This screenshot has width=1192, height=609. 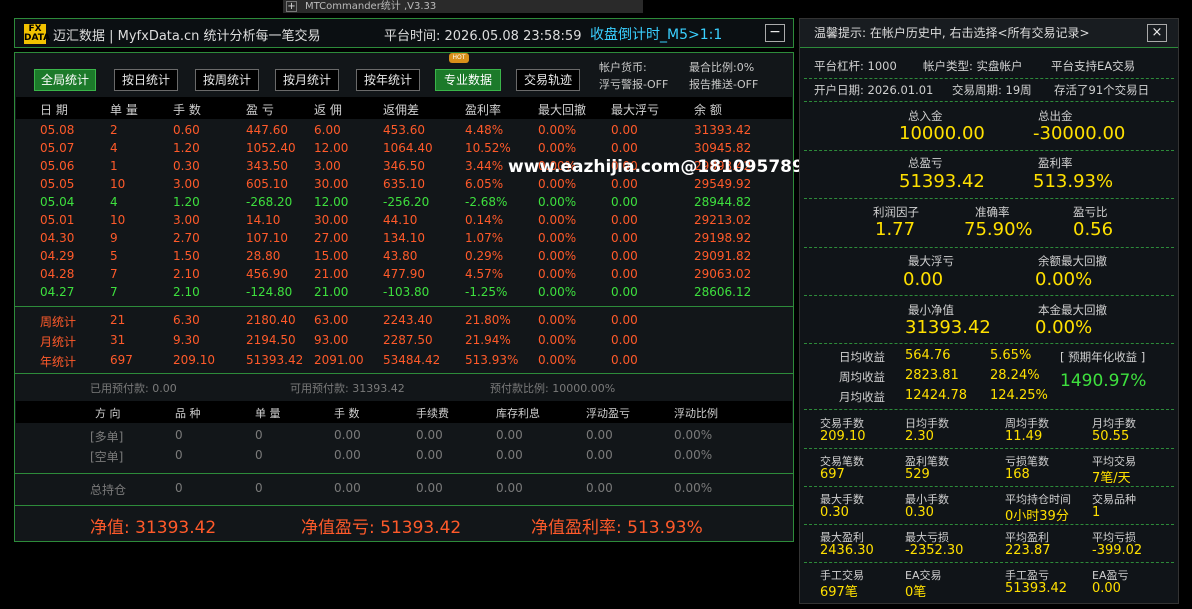 I want to click on weekly-avg-label: 周均收益, so click(x=862, y=377).